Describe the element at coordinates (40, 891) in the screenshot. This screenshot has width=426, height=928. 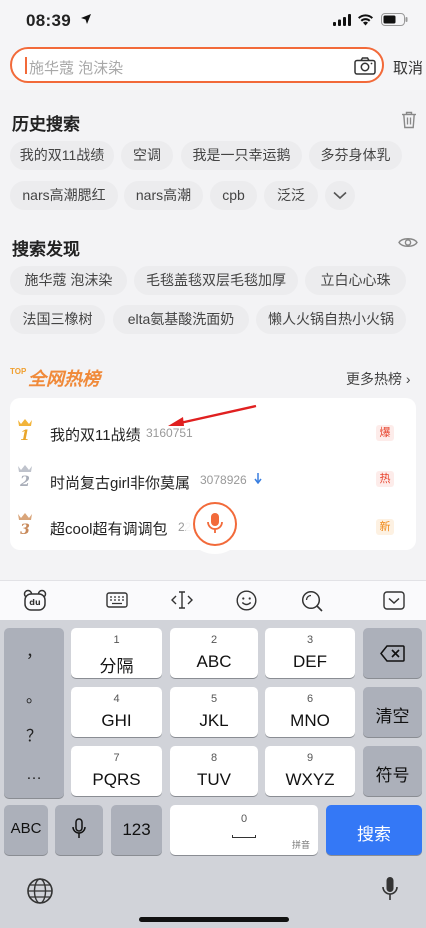
I see `globe-icon` at that location.